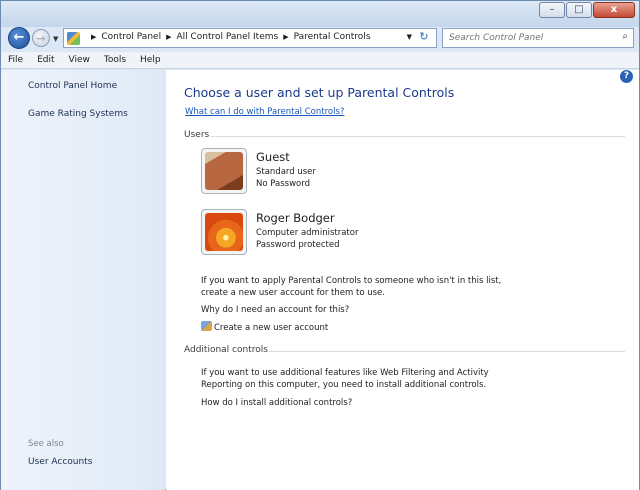 This screenshot has height=490, width=640. What do you see at coordinates (72, 86) in the screenshot?
I see `control-panel-home-link: Control Panel Home` at bounding box center [72, 86].